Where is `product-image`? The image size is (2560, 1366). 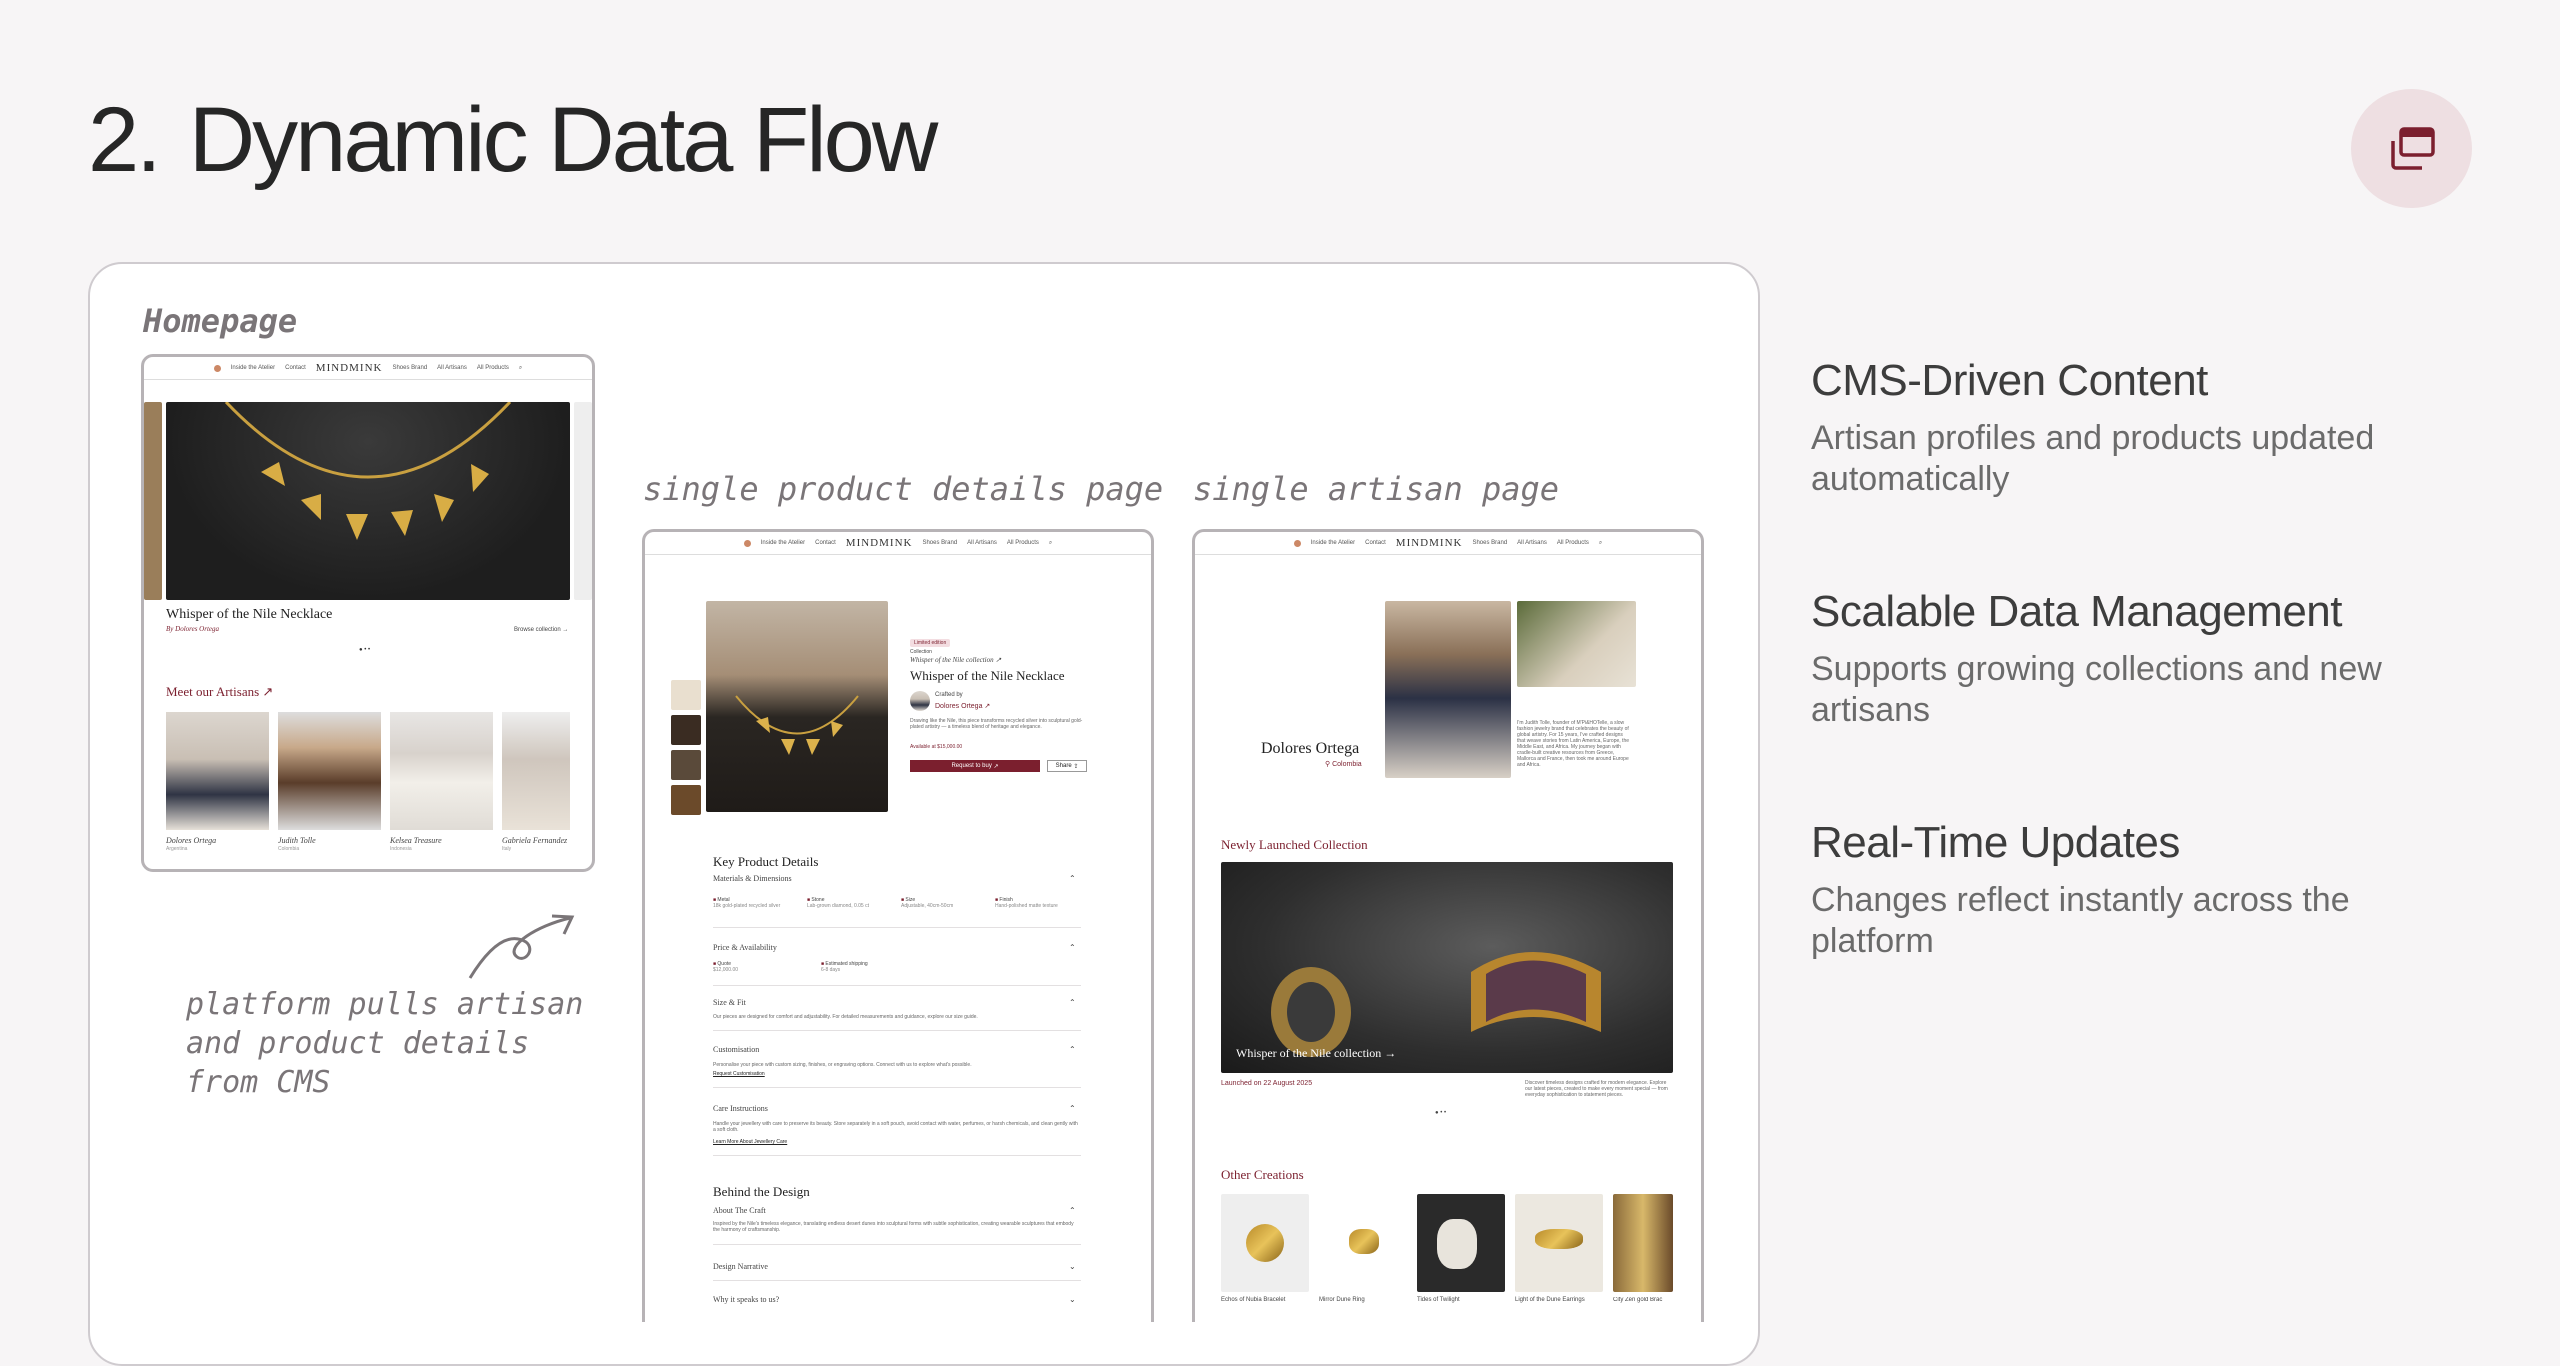
product-image is located at coordinates (797, 706).